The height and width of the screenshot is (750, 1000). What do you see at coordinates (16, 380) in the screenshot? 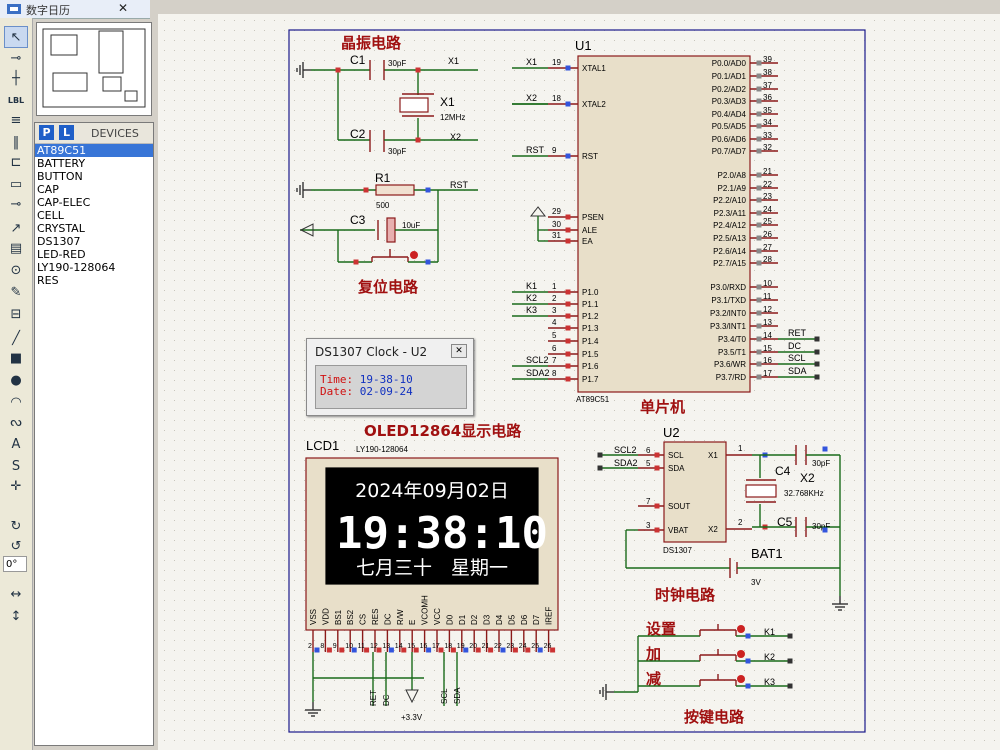
I see `circle-icon: ●` at bounding box center [16, 380].